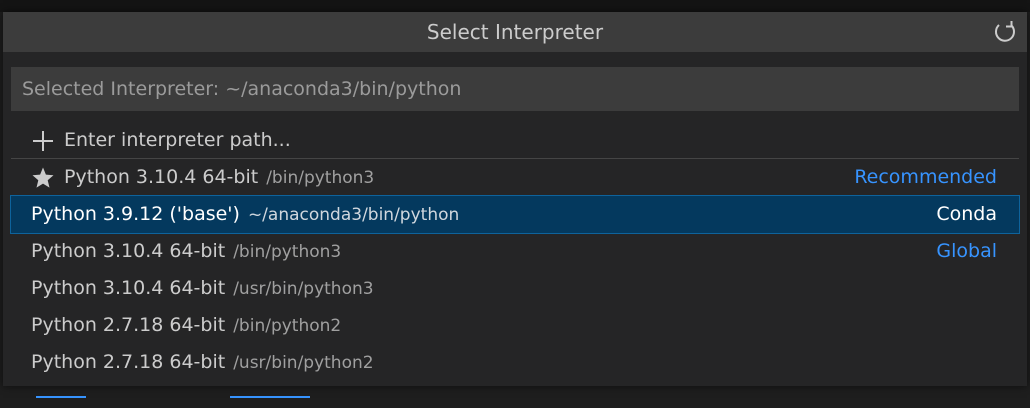  Describe the element at coordinates (515, 362) in the screenshot. I see `interpreter-item-python-2-7-18-usr: Python 2.7.18 64-bit/usr/bin/python2` at that location.